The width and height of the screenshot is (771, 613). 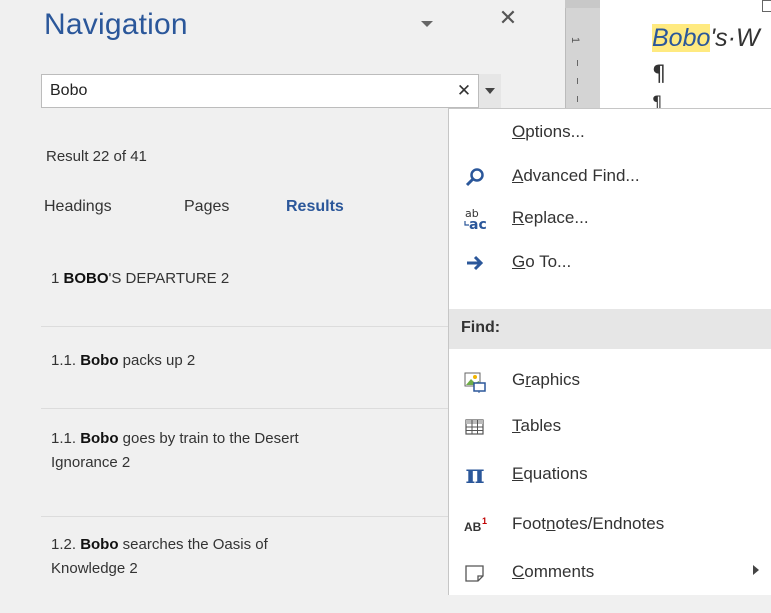 I want to click on result-number: 1, so click(x=57, y=278).